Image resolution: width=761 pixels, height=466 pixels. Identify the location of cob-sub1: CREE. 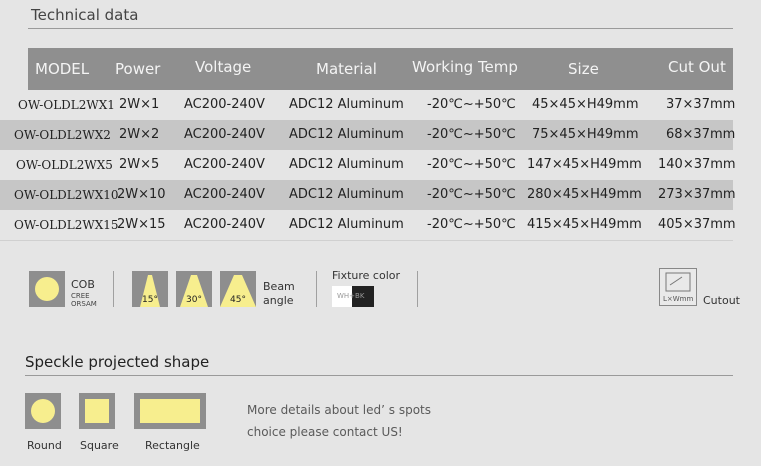
(80, 296).